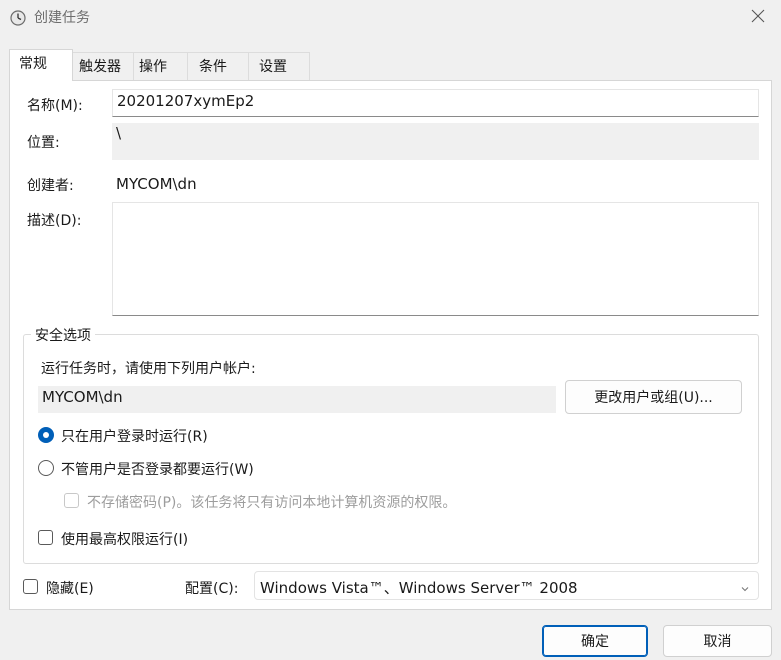 The width and height of the screenshot is (781, 660). Describe the element at coordinates (55, 106) in the screenshot. I see `name-label: 名称(M):` at that location.